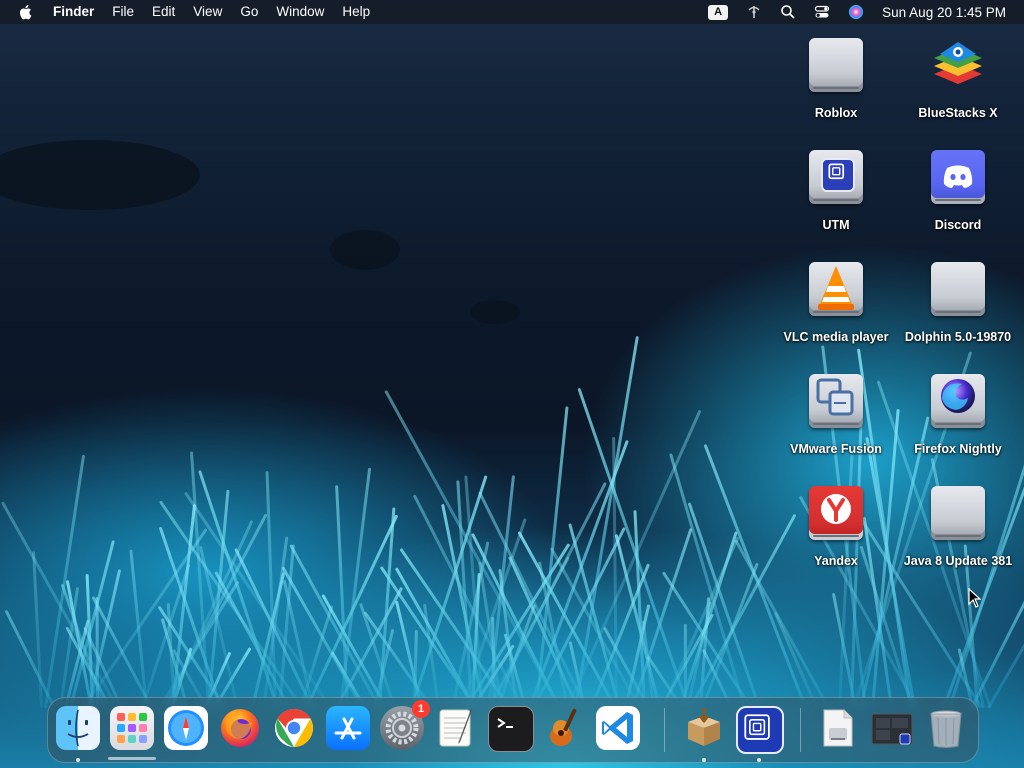 Image resolution: width=1024 pixels, height=768 pixels. I want to click on utm-drive-icon, so click(836, 178).